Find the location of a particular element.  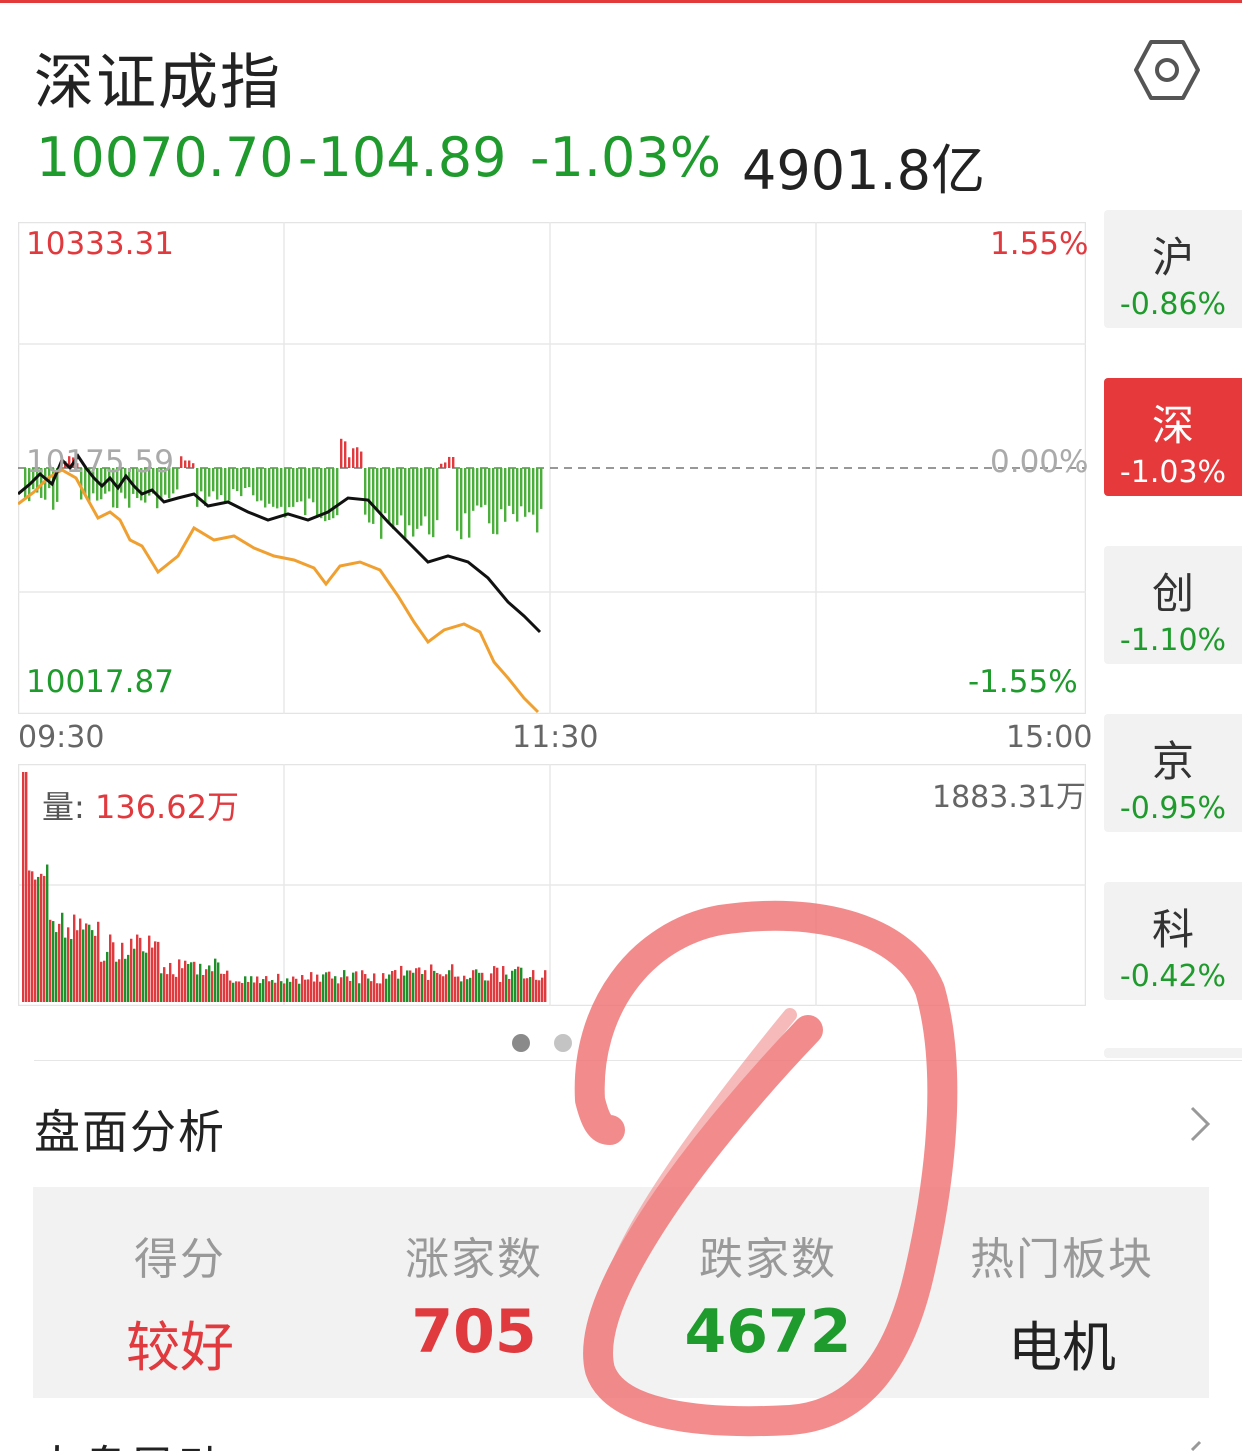

analysis-title: 盘面分析 is located at coordinates (130, 1129).